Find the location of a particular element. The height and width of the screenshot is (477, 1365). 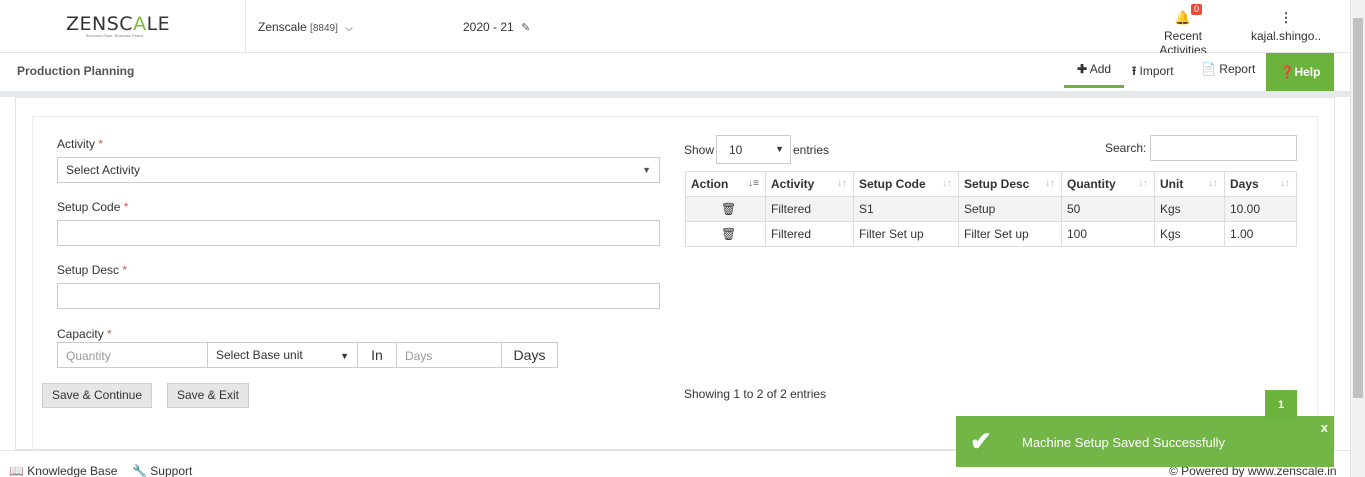

page-title: Production Planning is located at coordinates (76, 71).